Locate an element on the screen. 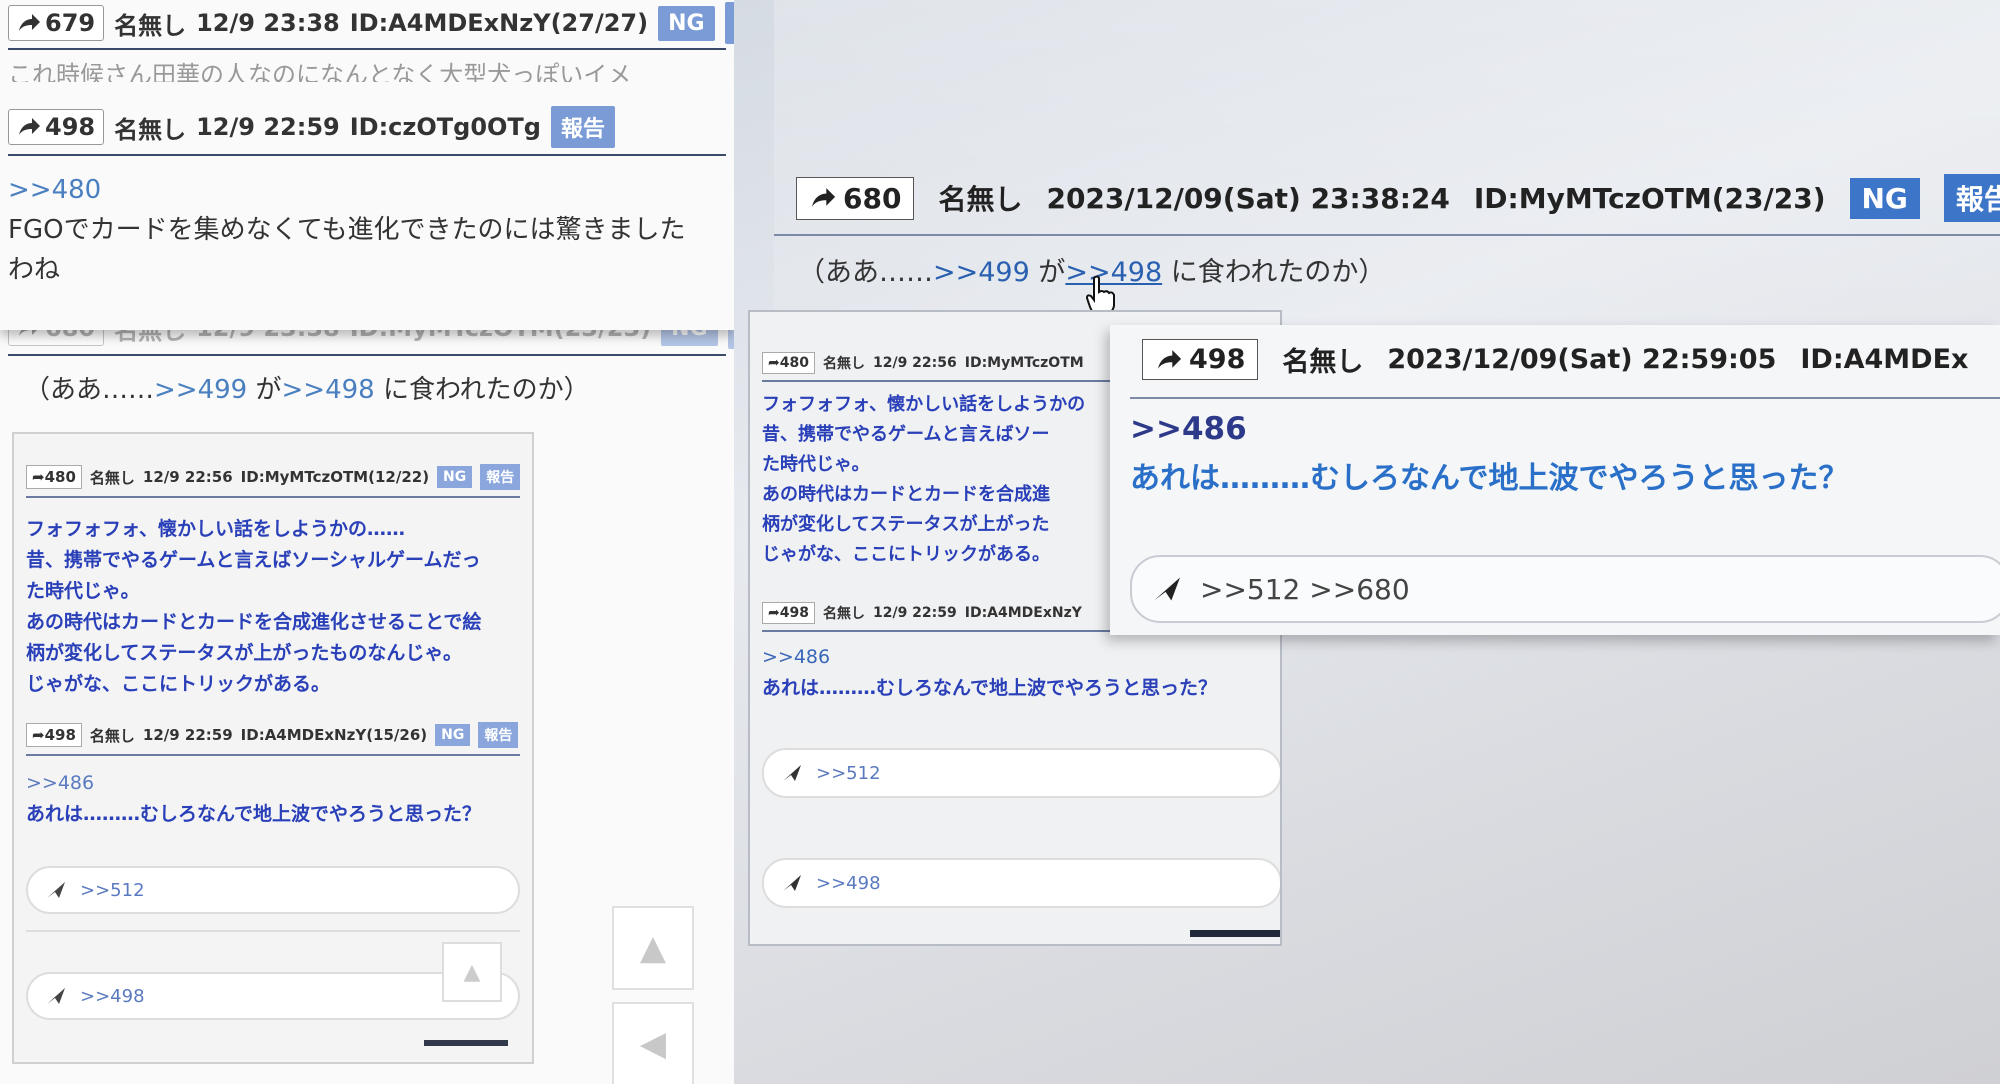 This screenshot has height=1084, width=2000. embed-scroll-indicator is located at coordinates (466, 1043).